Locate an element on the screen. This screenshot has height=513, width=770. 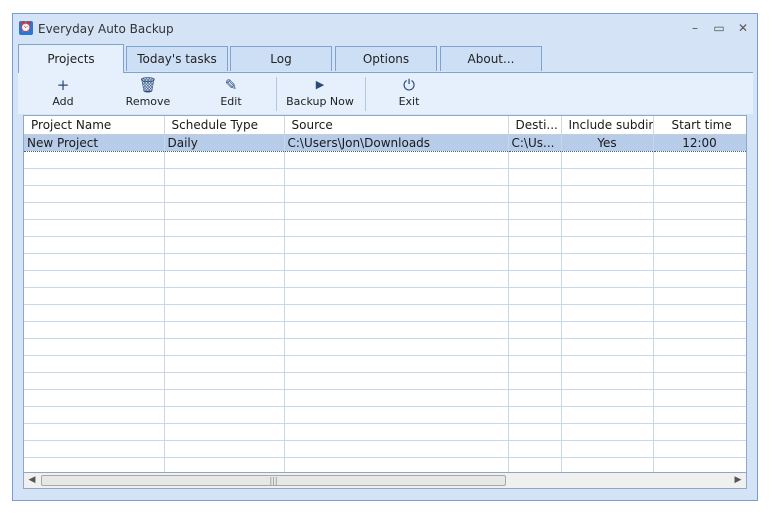
title-bar: ⏰ Everyday Auto Backup – ▭ ✕ is located at coordinates (385, 28).